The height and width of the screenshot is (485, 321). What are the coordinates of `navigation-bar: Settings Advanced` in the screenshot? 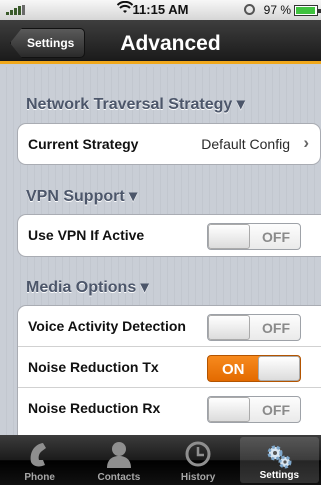 It's located at (160, 42).